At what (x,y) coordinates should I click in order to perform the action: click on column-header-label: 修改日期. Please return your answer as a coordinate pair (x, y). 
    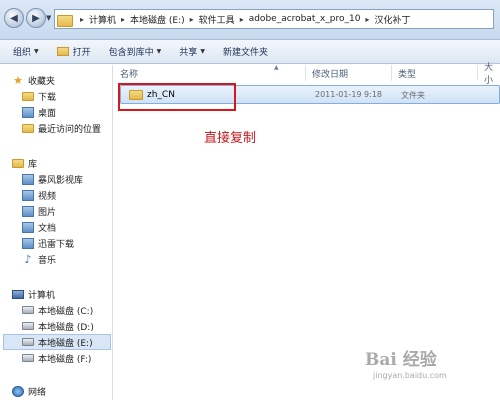
    Looking at the image, I should click on (330, 74).